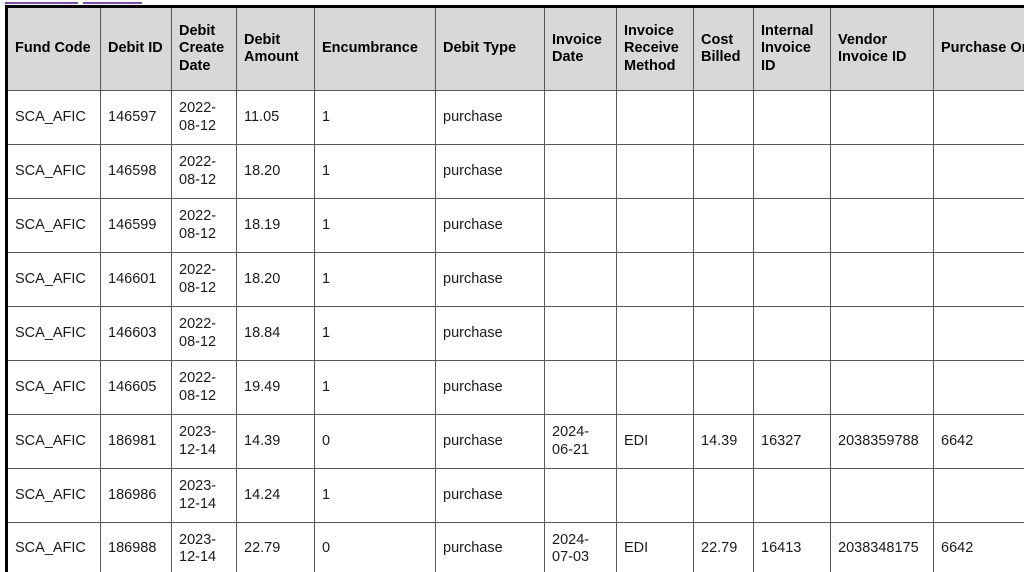  I want to click on table-row: SCA_AFIC 146605 2022-08-12 19.49 1 purchase, so click(515, 387).